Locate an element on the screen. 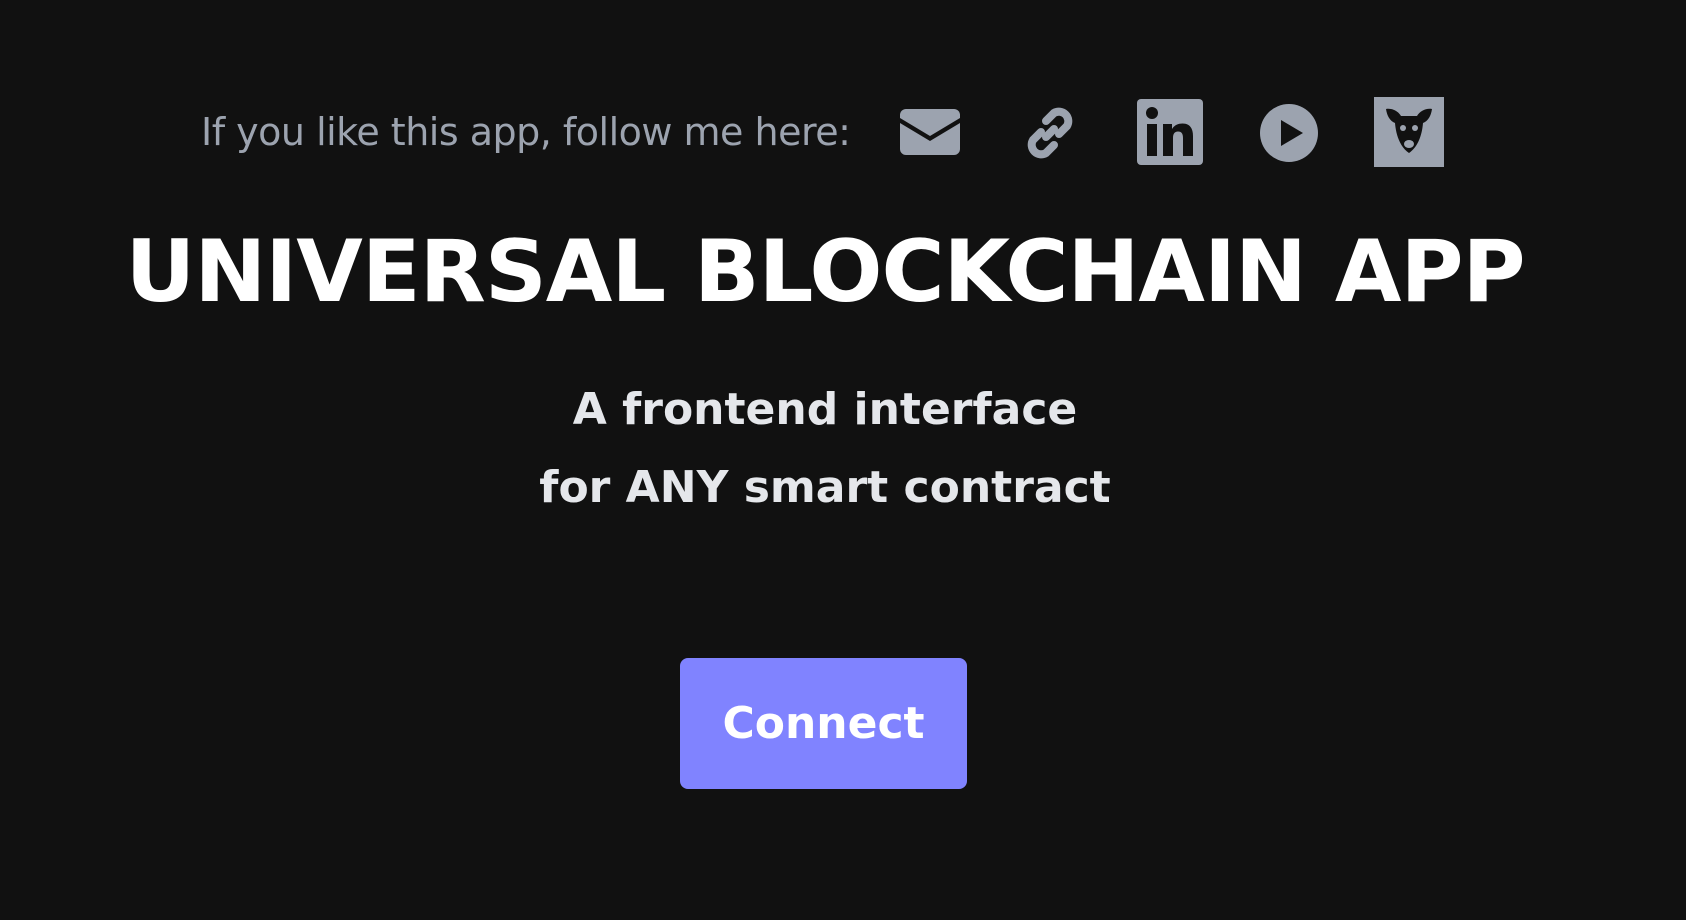  page-title: UNIVERSAL BLOCKCHAIN APP is located at coordinates (825, 272).